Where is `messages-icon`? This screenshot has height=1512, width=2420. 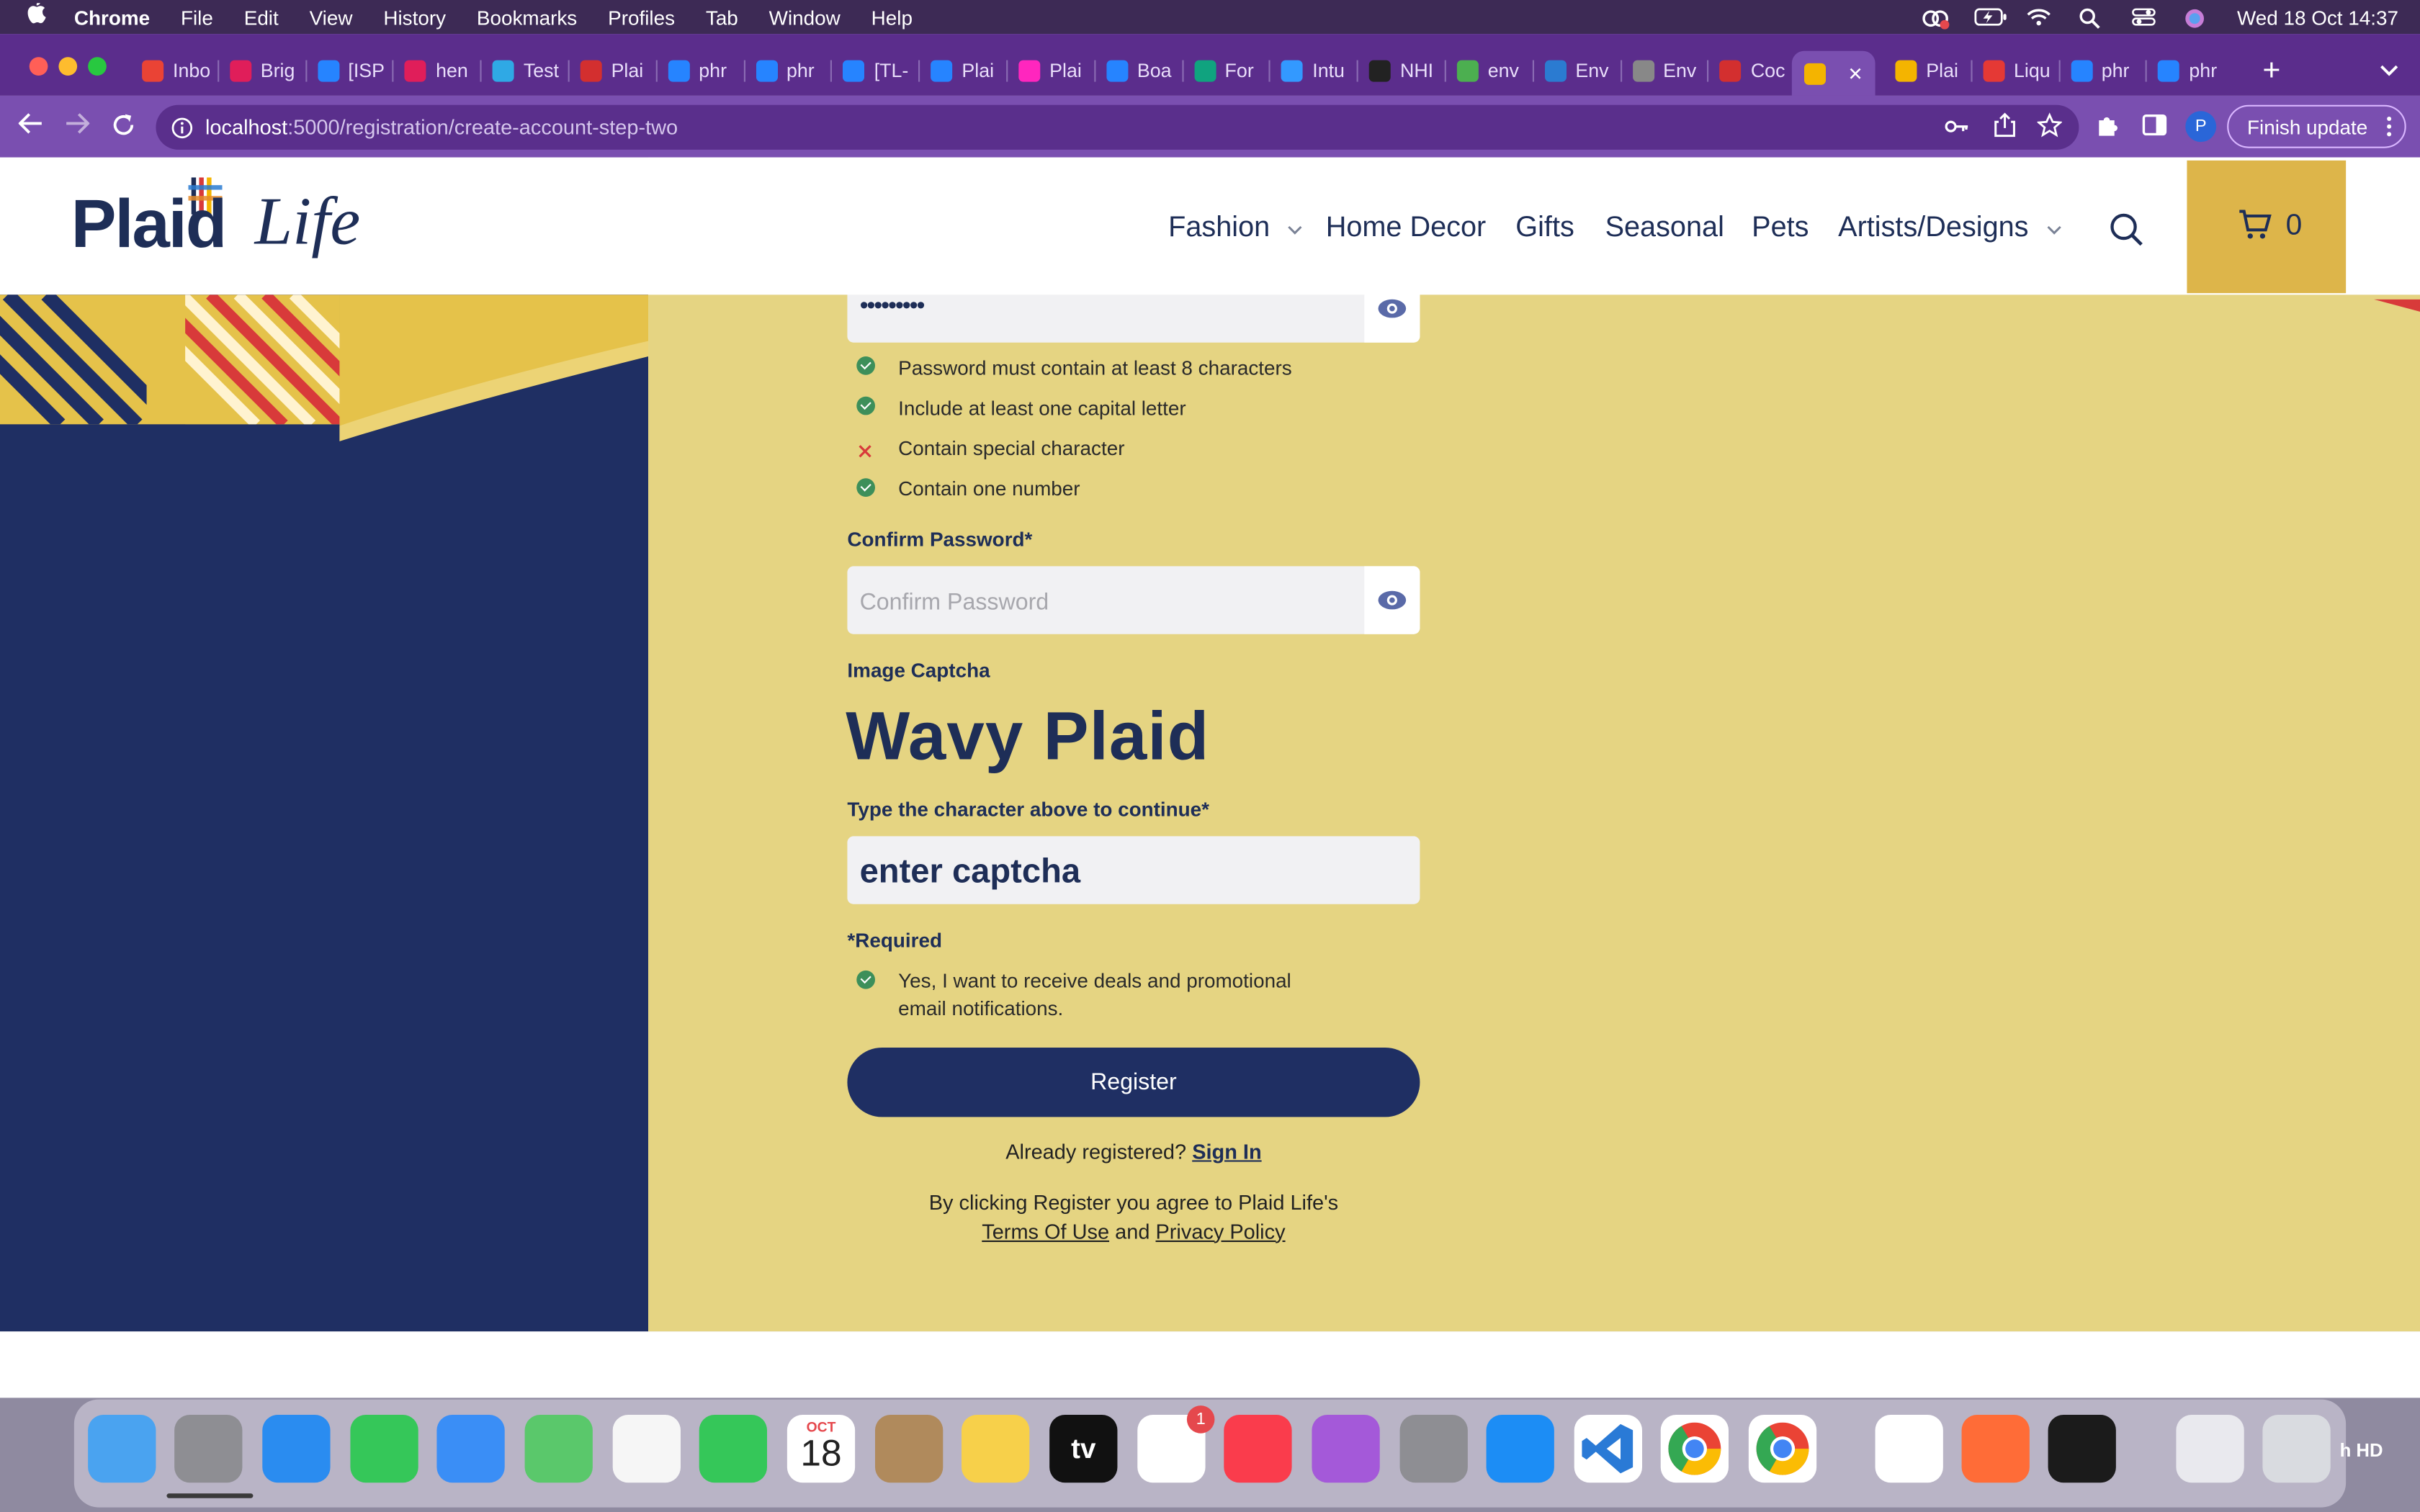
messages-icon is located at coordinates (384, 1448).